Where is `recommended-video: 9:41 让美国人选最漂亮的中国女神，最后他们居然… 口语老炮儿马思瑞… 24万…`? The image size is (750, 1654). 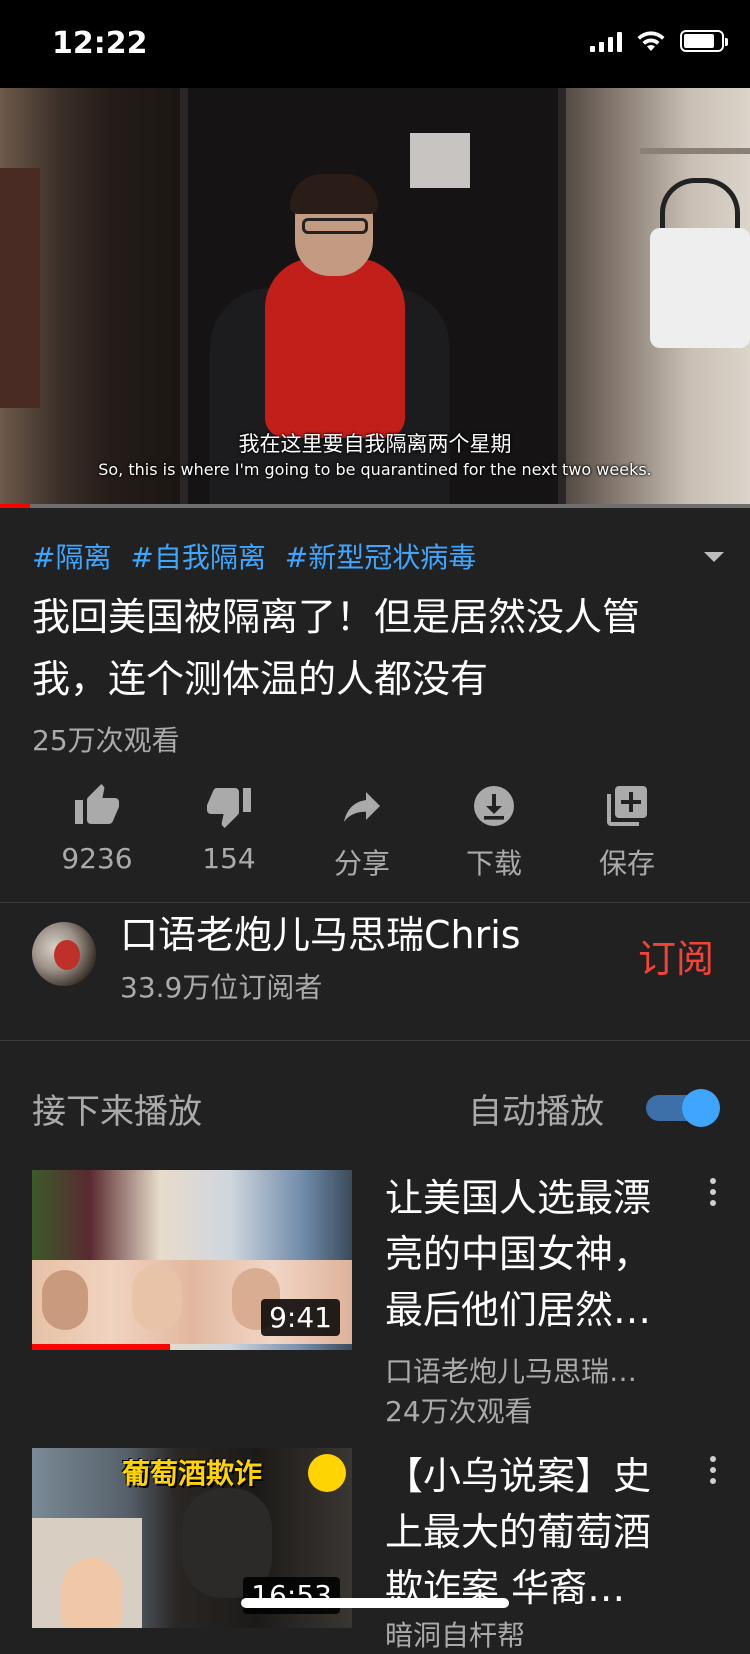
recommended-video: 9:41 让美国人选最漂亮的中国女神，最后他们居然… 口语老炮儿马思瑞… 24万… is located at coordinates (377, 1299).